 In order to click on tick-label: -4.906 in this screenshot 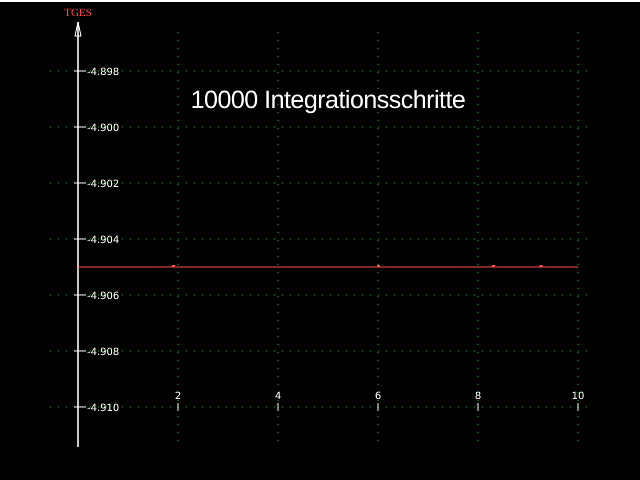, I will do `click(103, 296)`.